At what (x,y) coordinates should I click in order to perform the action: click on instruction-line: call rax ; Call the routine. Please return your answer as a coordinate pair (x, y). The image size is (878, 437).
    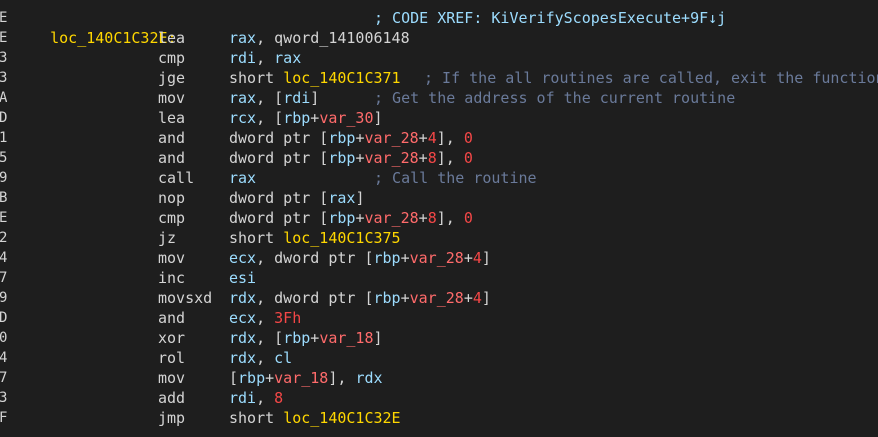
    Looking at the image, I should click on (439, 178).